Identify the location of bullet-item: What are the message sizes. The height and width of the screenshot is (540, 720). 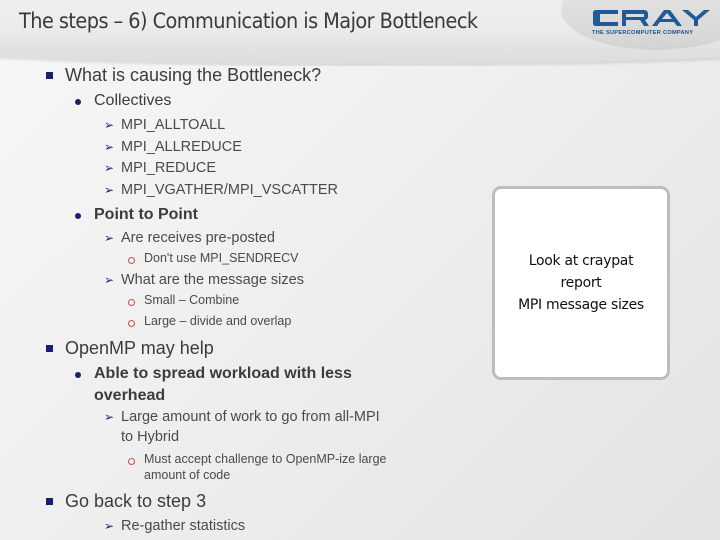
(212, 280).